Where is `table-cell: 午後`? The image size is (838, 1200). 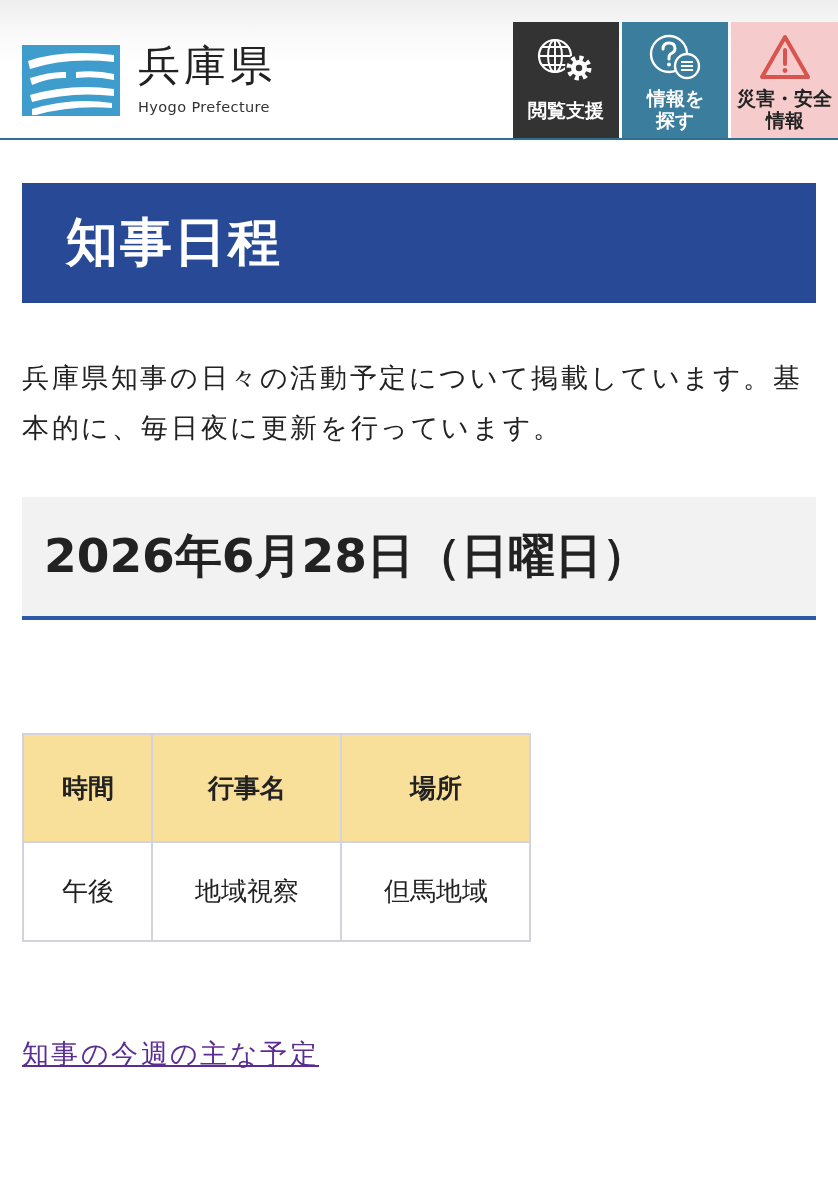
table-cell: 午後 is located at coordinates (87, 891).